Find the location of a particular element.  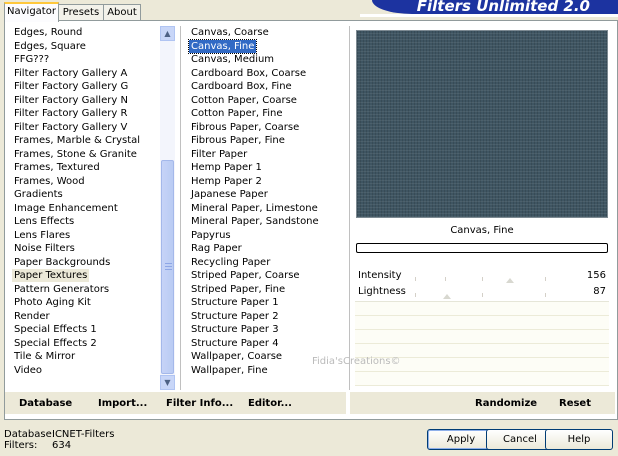

list-divider is located at coordinates (180, 208).